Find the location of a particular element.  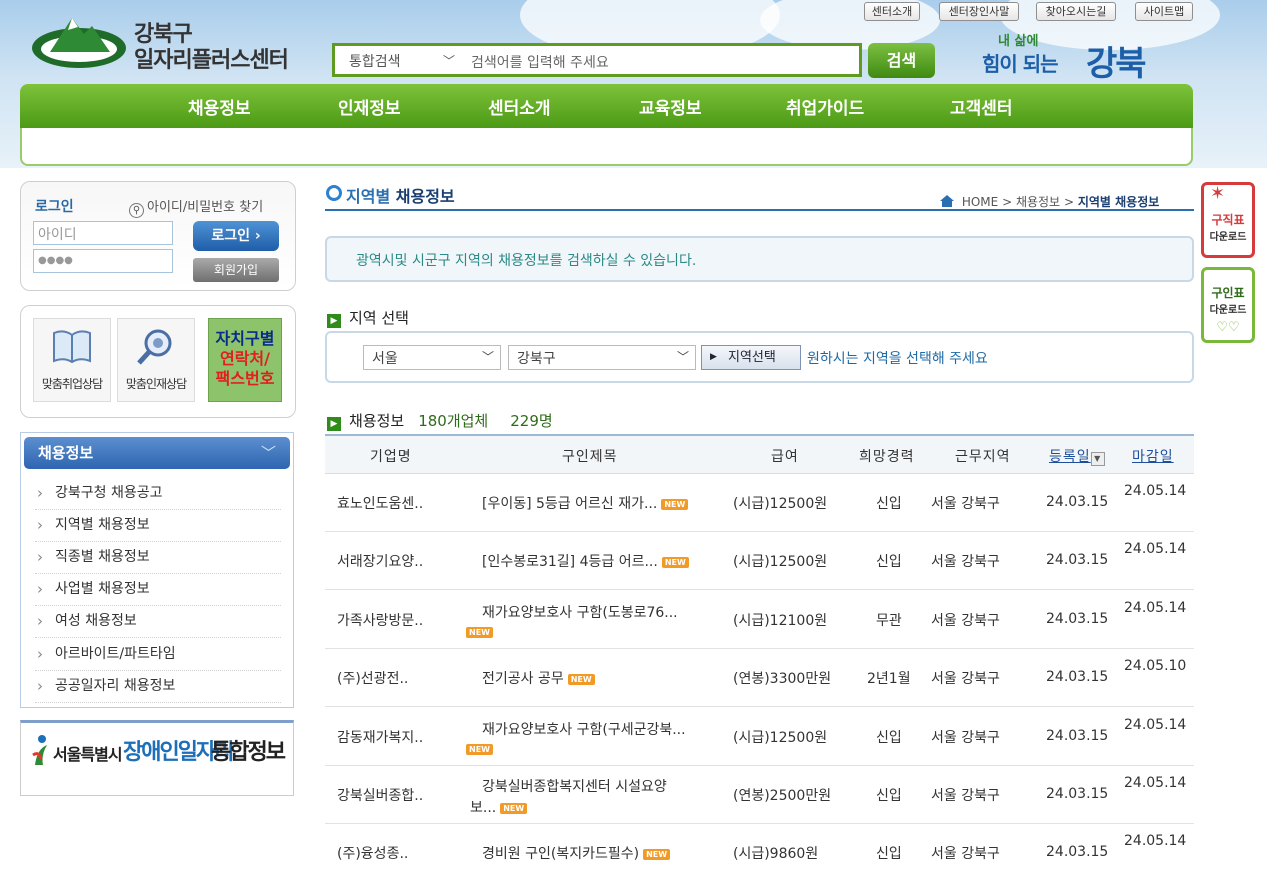

home-icon is located at coordinates (947, 201).